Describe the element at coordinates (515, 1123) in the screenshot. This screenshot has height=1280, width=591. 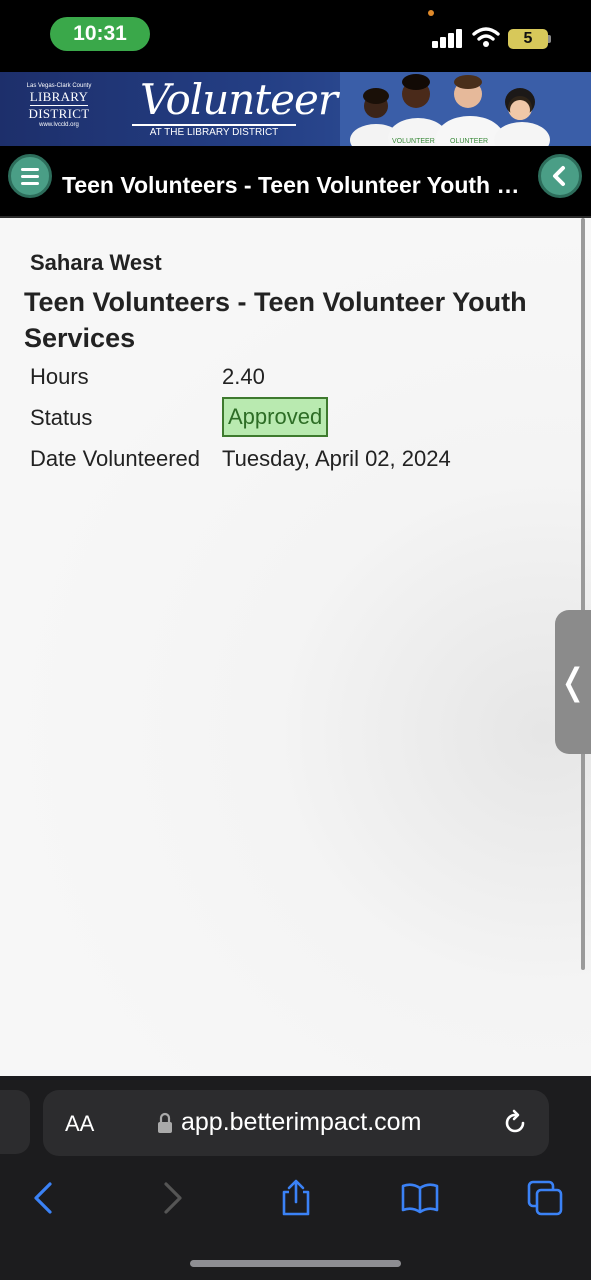
I see `reload-icon` at that location.